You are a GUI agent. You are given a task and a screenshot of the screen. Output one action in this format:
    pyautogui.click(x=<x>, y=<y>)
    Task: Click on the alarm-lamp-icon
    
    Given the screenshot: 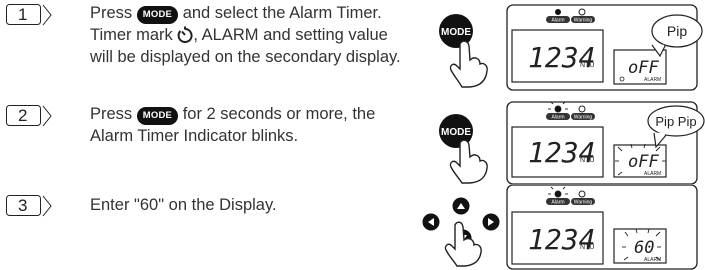 What is the action you would take?
    pyautogui.click(x=558, y=12)
    